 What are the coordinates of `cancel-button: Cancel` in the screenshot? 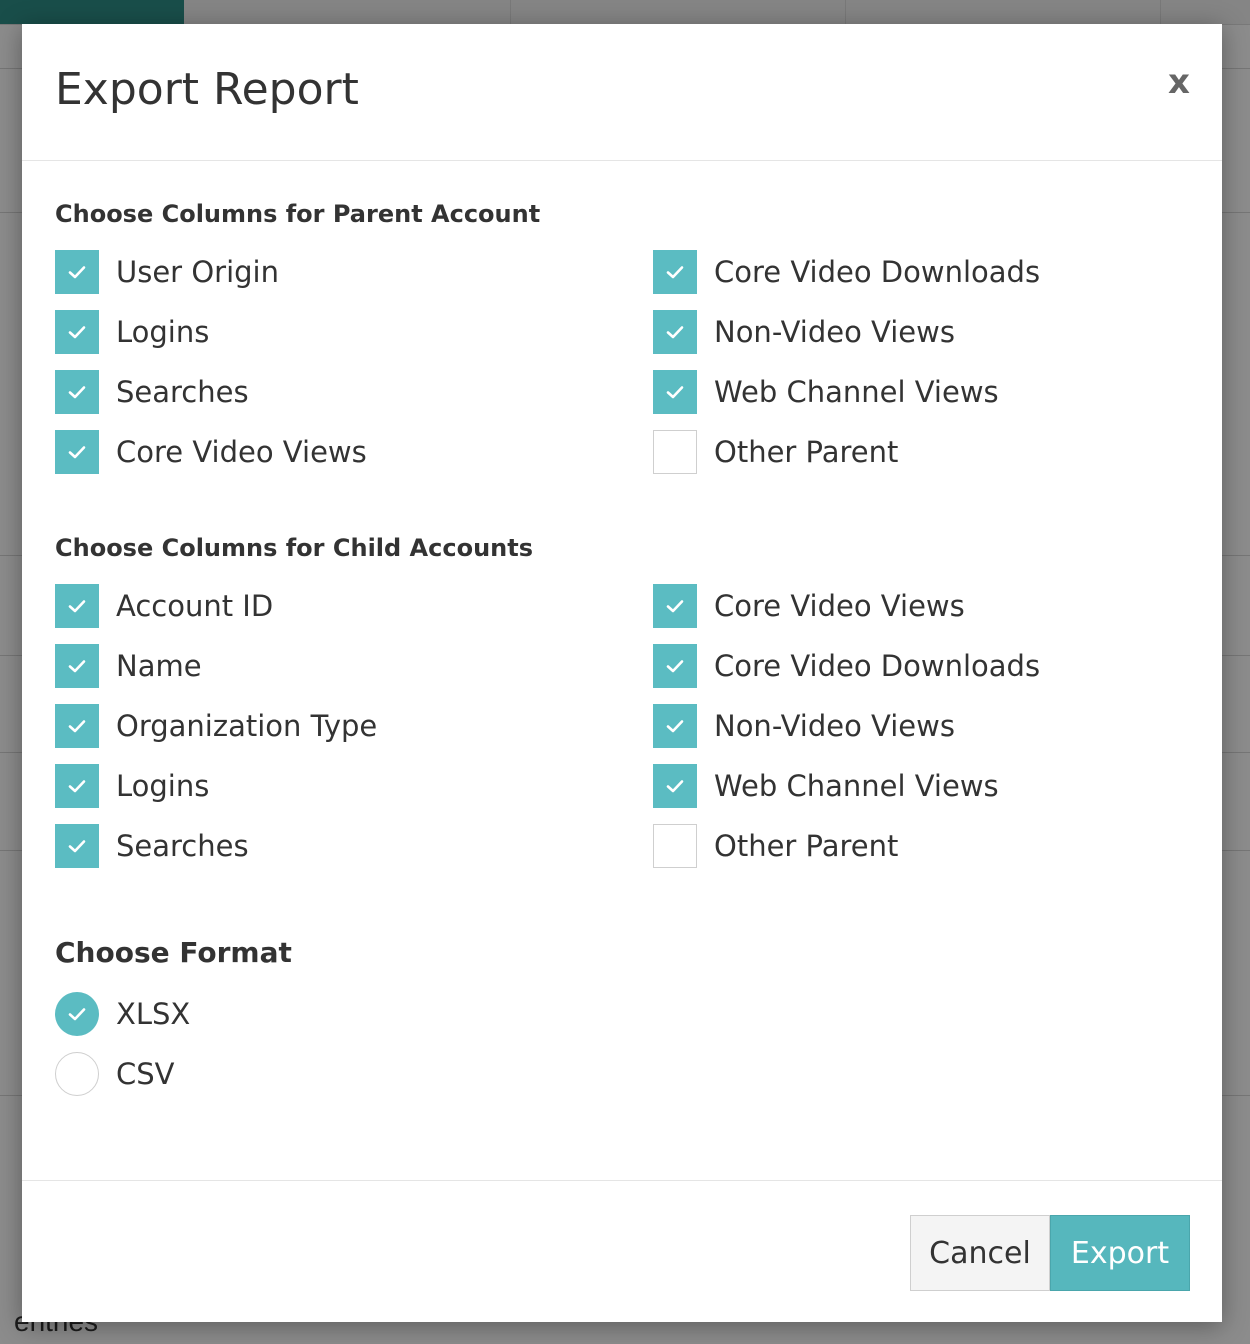 It's located at (980, 1253).